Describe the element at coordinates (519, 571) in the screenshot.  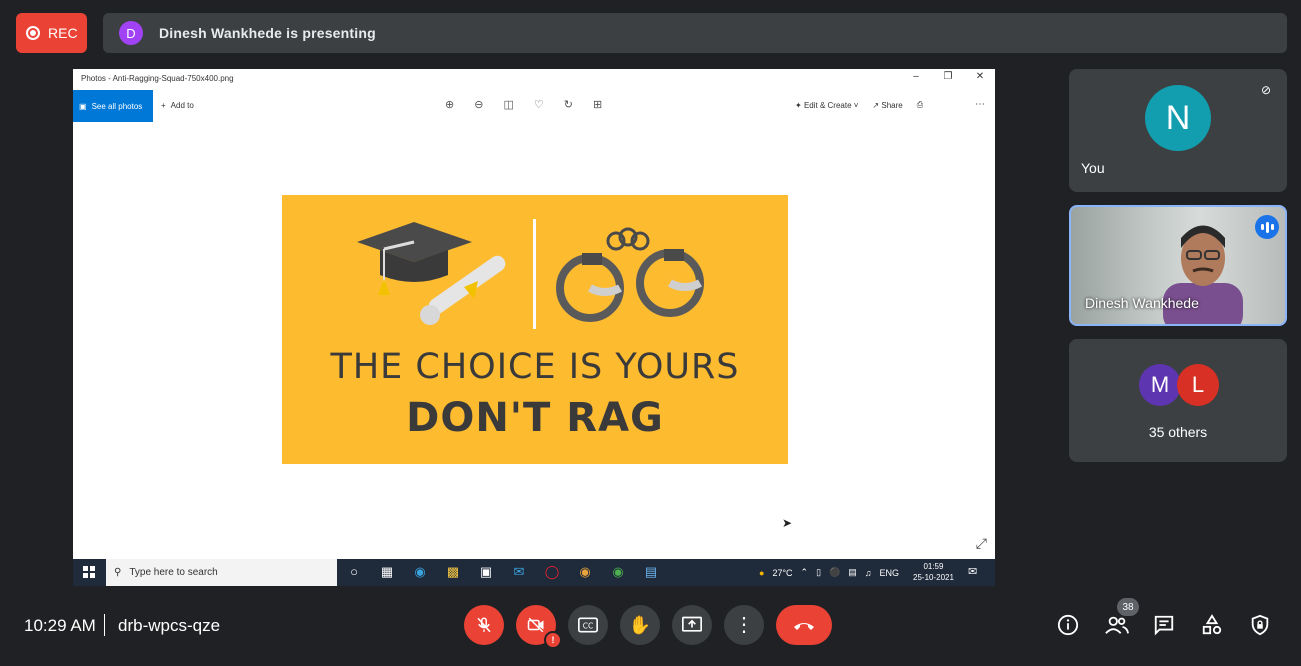
I see `mail-icon: ✉` at that location.